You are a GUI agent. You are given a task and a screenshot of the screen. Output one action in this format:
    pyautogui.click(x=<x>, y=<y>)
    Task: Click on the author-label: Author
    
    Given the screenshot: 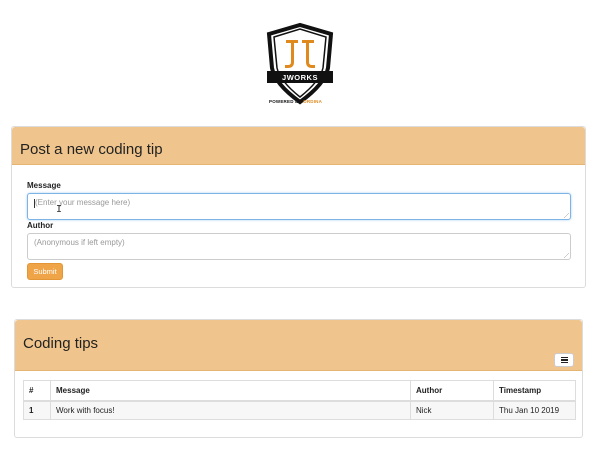 What is the action you would take?
    pyautogui.click(x=40, y=225)
    